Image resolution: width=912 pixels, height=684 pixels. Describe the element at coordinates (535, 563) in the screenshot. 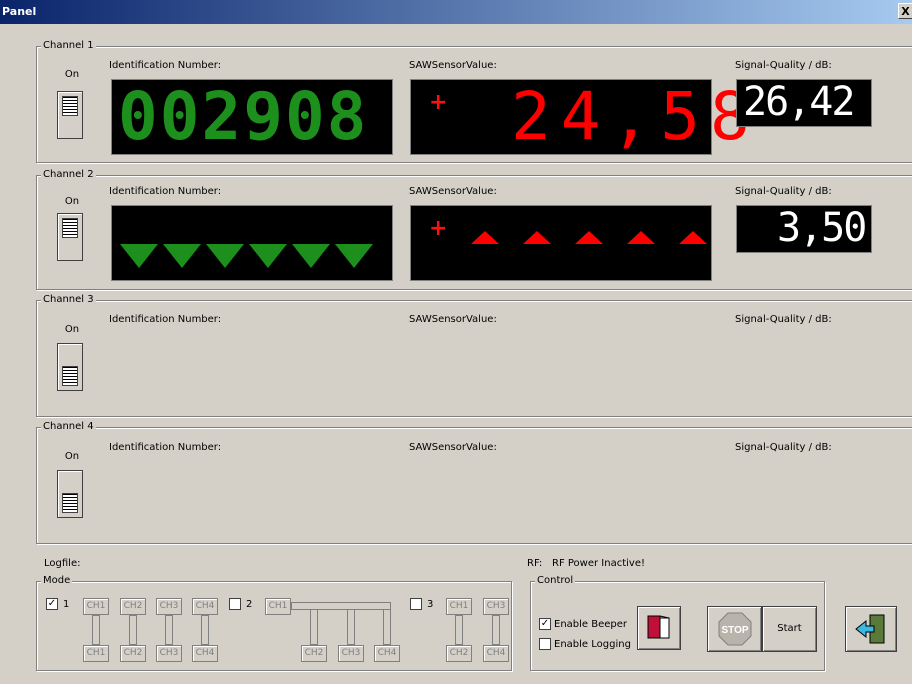

I see `rf-label: RF:` at that location.